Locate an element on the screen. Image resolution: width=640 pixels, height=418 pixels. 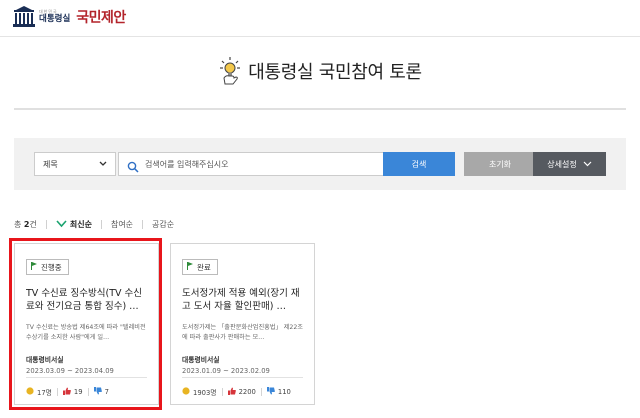
brand-title: 국민제안 is located at coordinates (101, 18).